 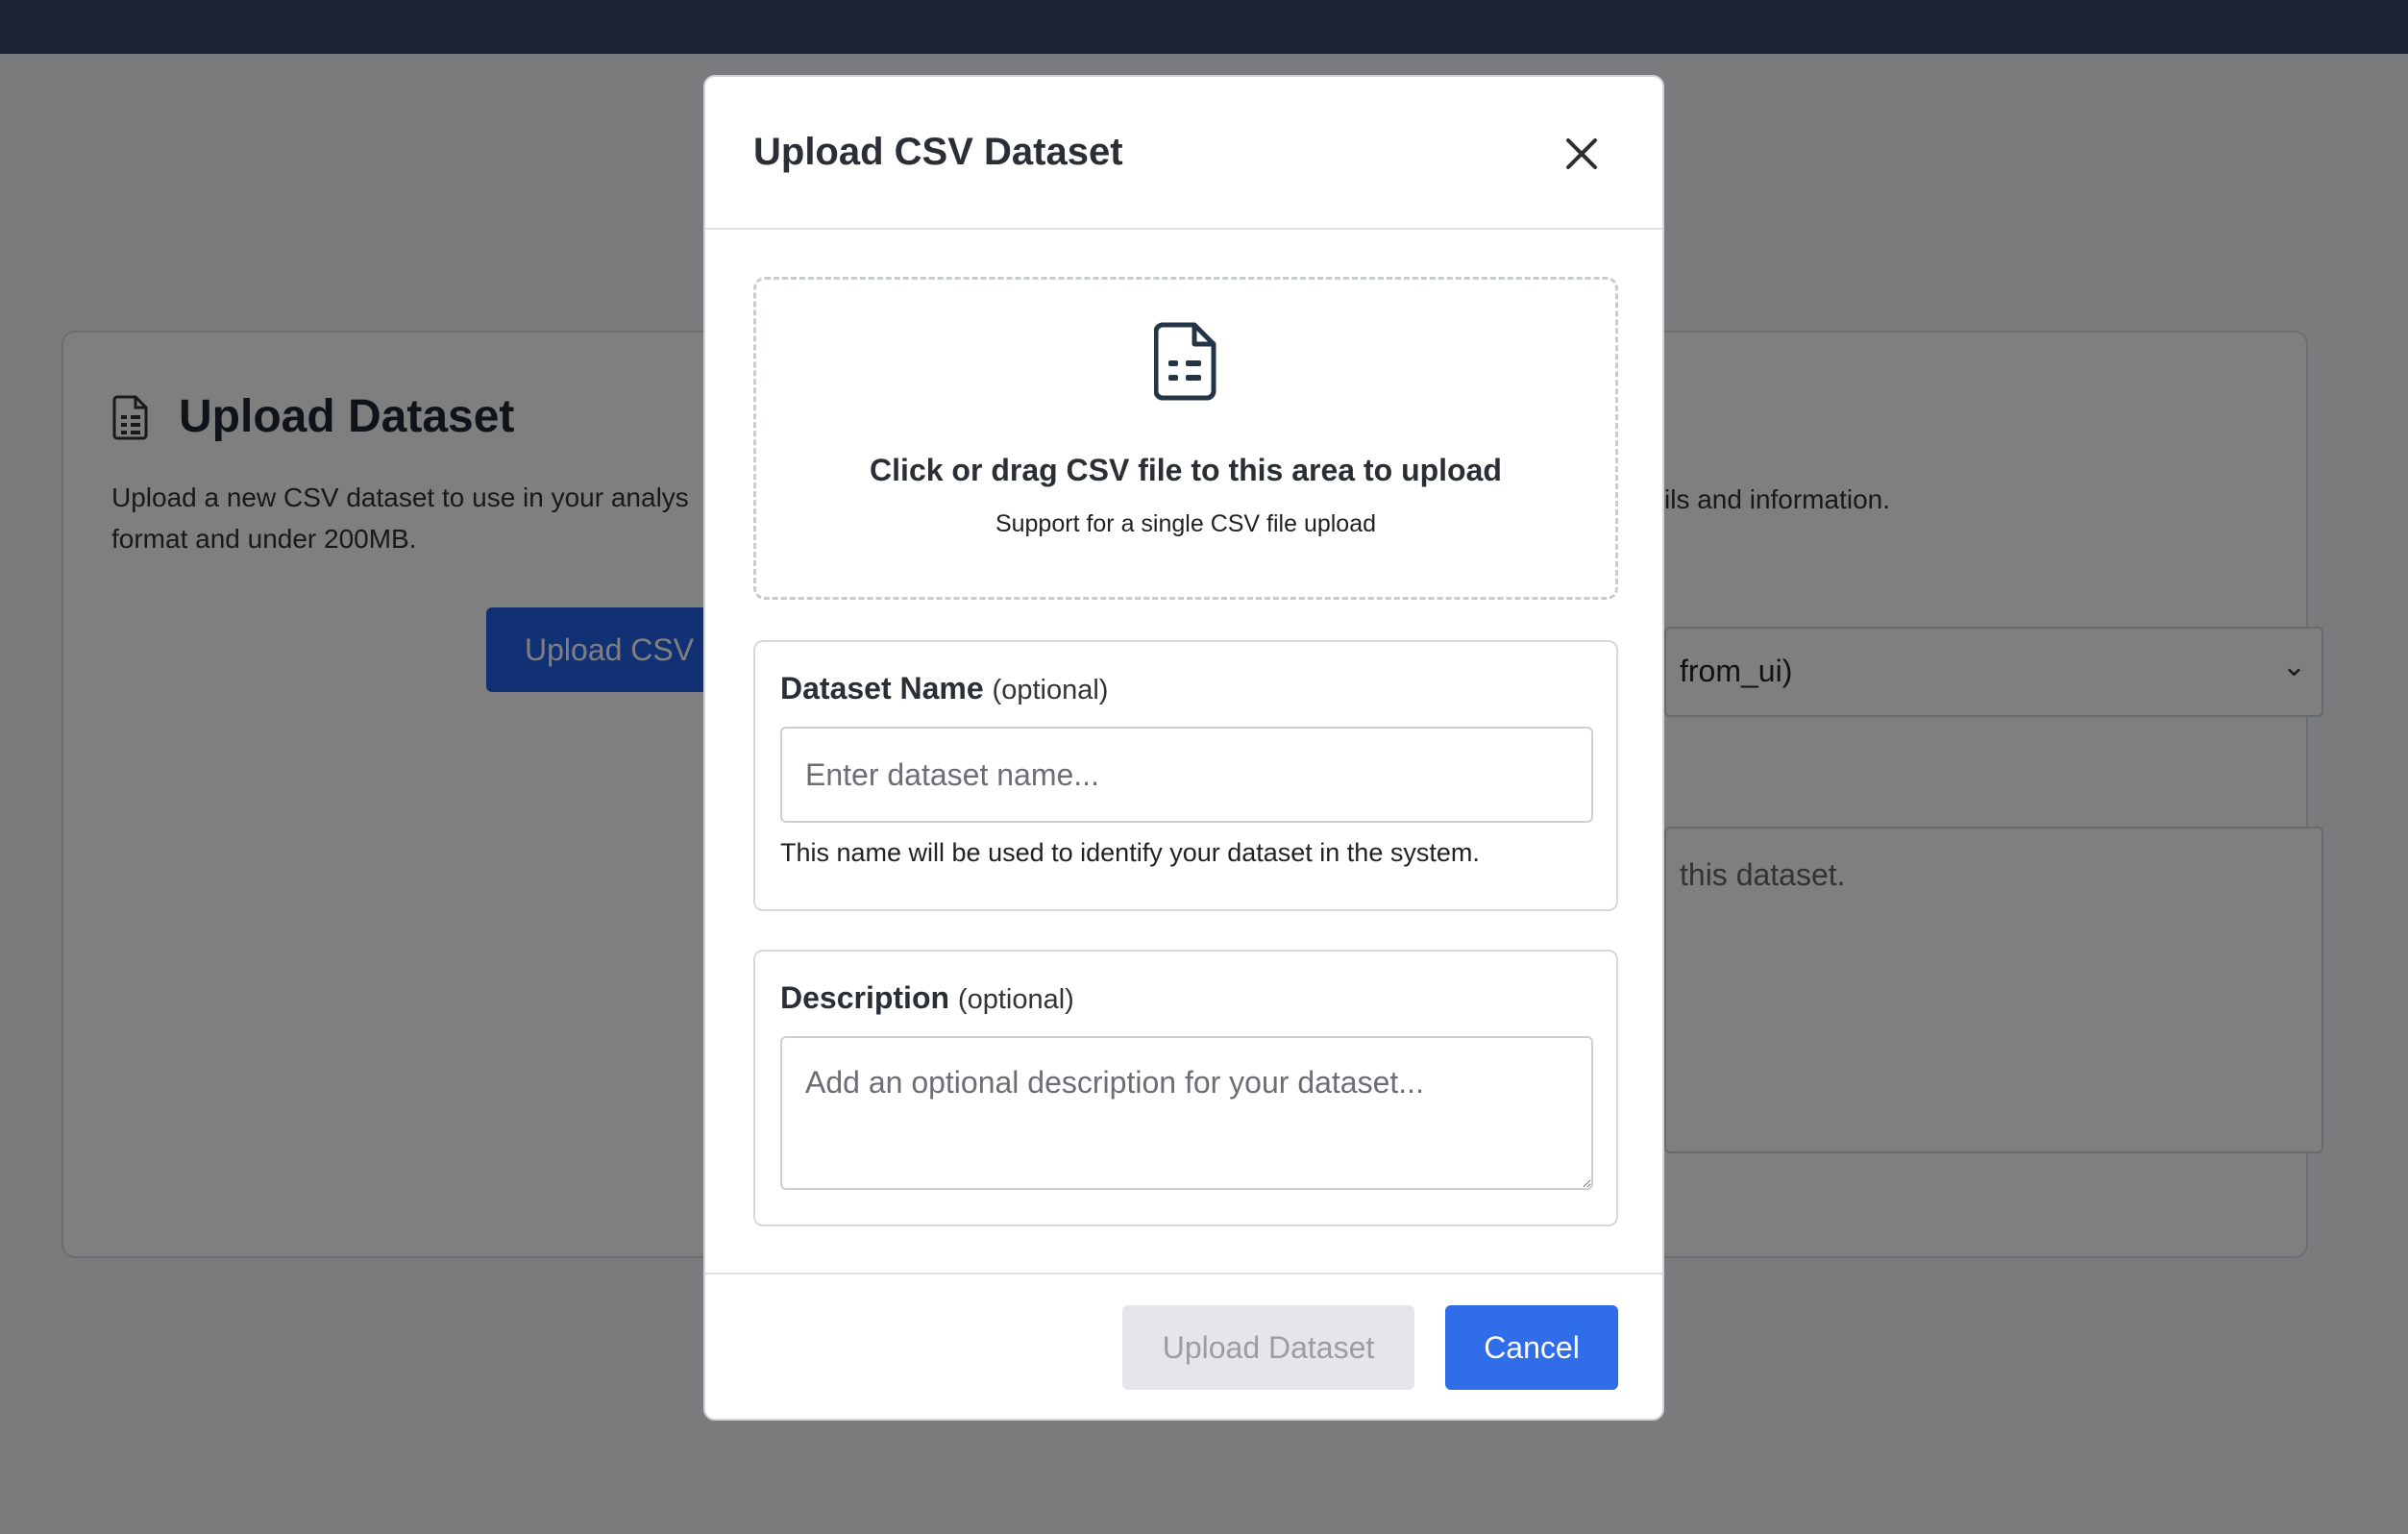 I want to click on description-section: Description (optional), so click(x=1186, y=1088).